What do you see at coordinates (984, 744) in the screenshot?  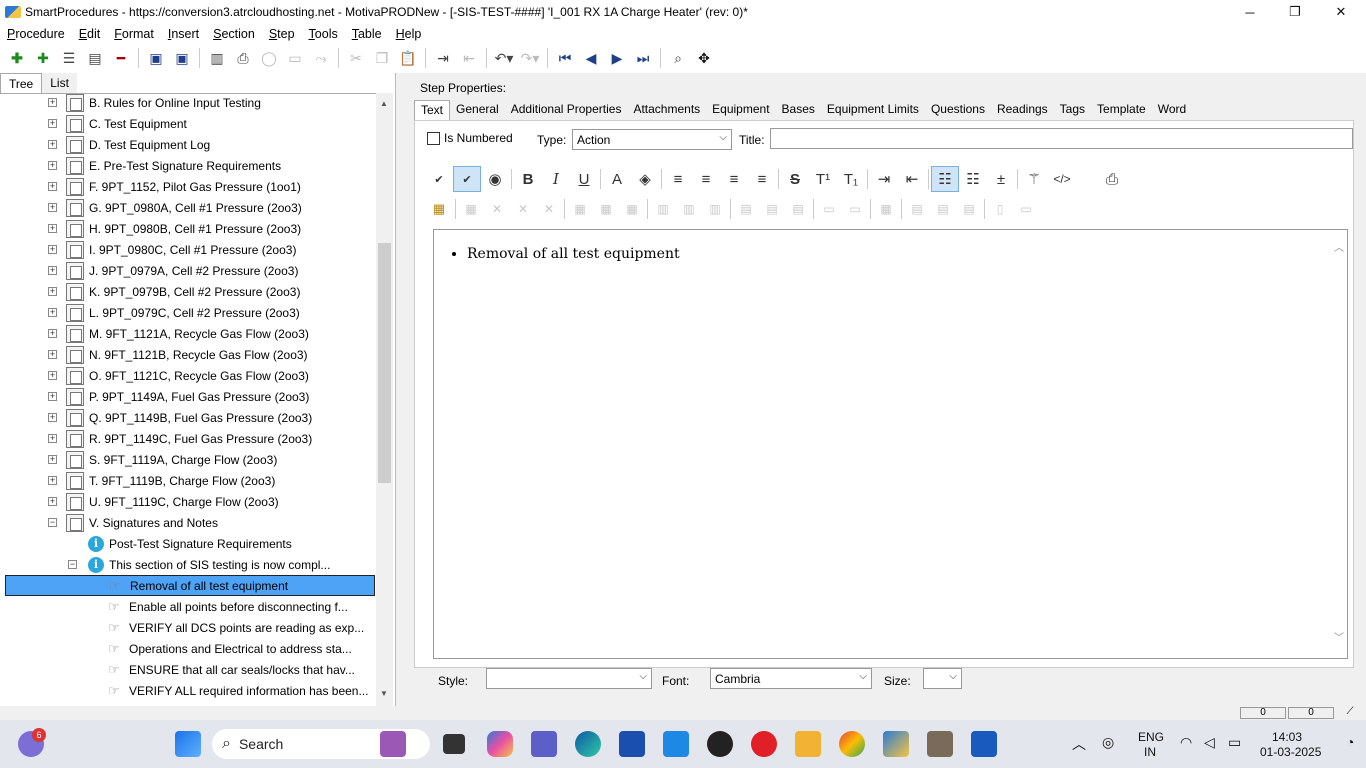 I see `word-icon` at bounding box center [984, 744].